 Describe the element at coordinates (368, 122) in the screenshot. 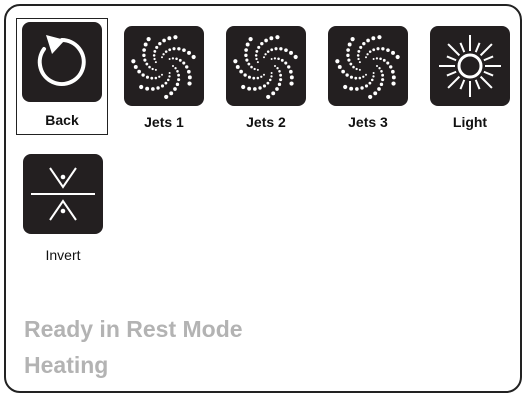

I see `jets-3-label: Jets 3` at that location.